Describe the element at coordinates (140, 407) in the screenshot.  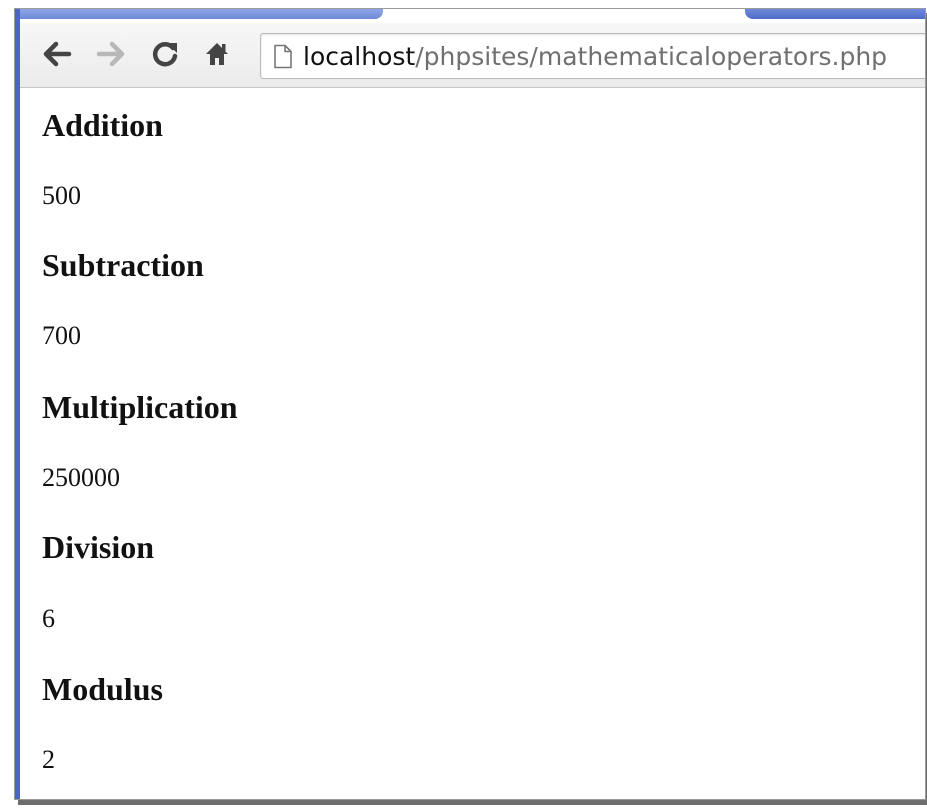
I see `heading-multiplication: Multiplication` at that location.